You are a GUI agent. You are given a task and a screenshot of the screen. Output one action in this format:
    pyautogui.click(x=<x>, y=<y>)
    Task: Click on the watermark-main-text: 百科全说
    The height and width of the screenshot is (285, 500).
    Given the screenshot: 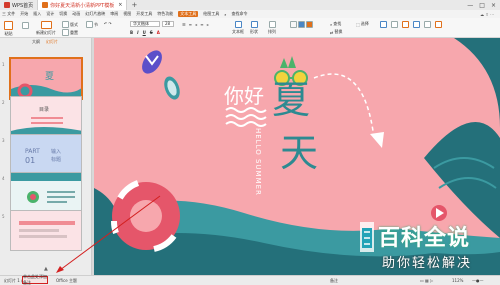 What is the action you would take?
    pyautogui.click(x=424, y=238)
    